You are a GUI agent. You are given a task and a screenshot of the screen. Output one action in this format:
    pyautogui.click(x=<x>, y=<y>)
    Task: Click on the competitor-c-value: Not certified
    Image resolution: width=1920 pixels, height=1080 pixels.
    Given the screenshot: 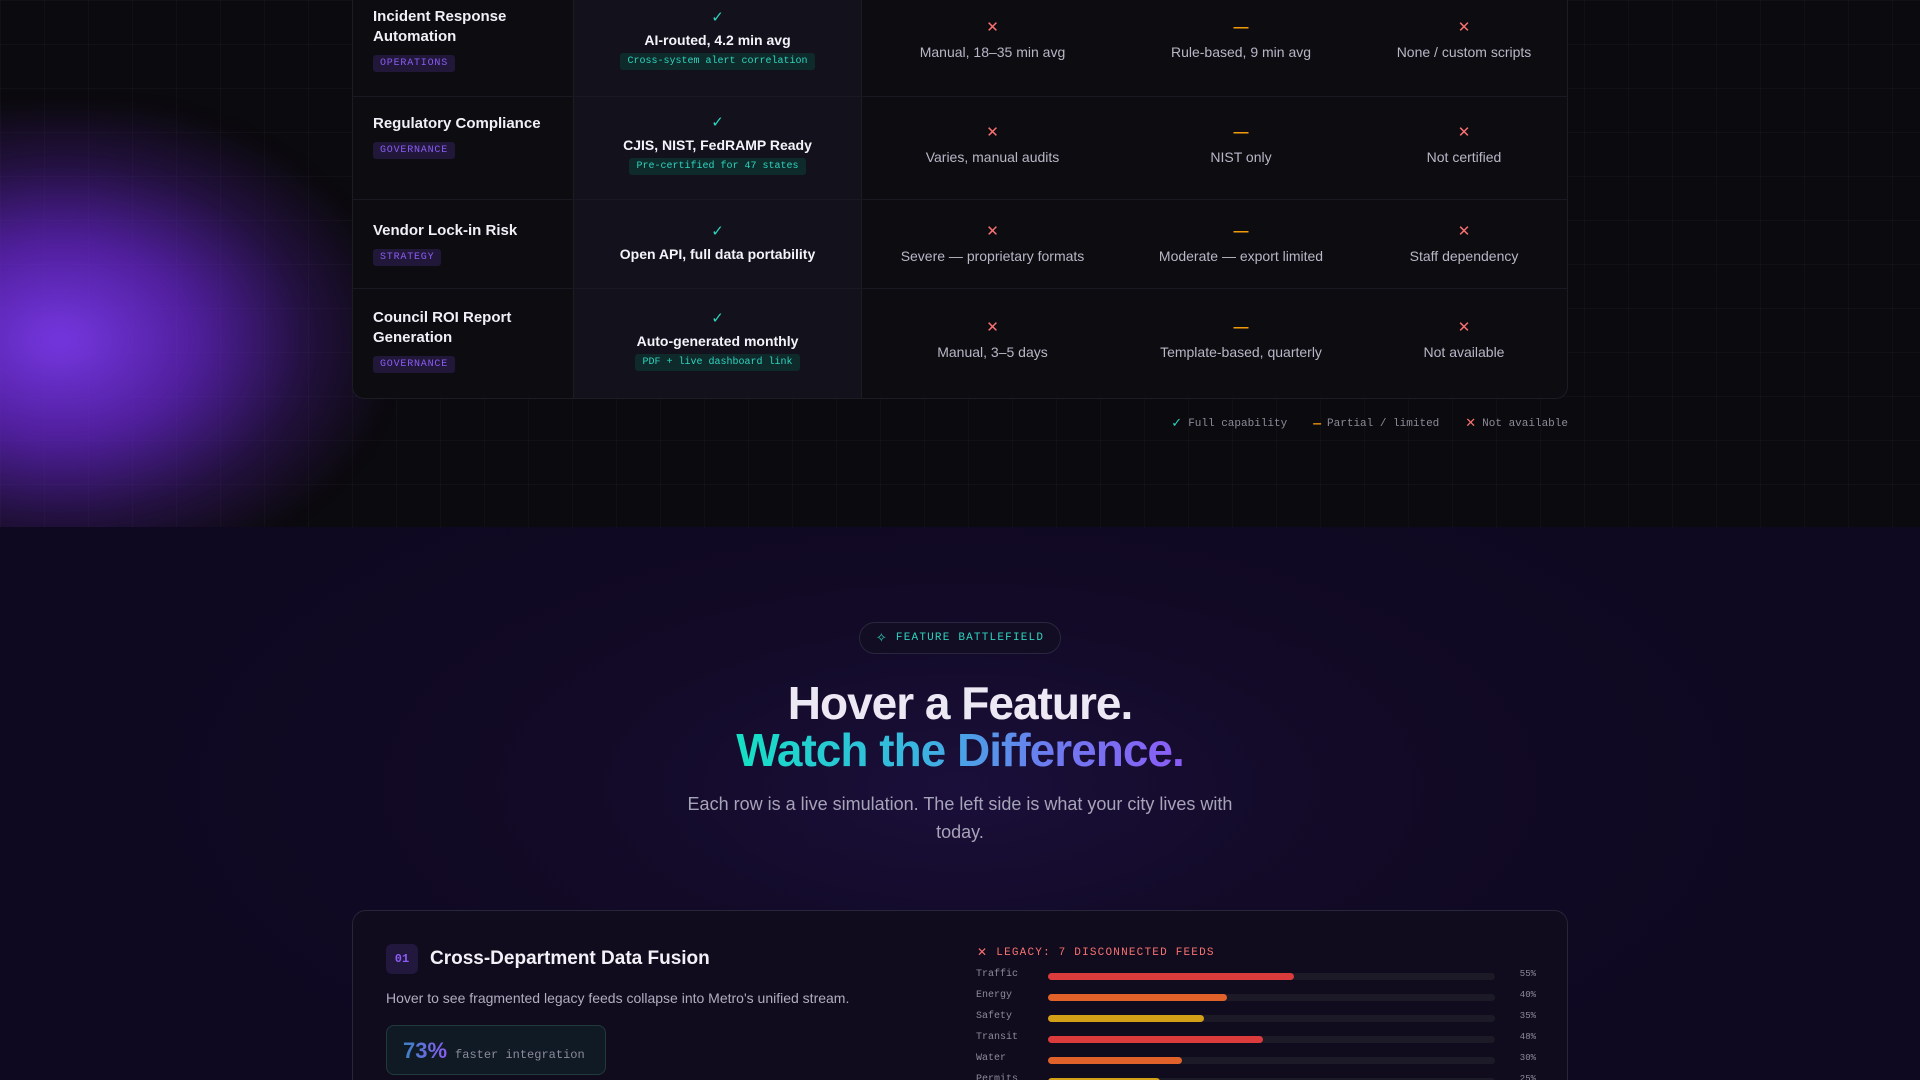 What is the action you would take?
    pyautogui.click(x=1464, y=157)
    